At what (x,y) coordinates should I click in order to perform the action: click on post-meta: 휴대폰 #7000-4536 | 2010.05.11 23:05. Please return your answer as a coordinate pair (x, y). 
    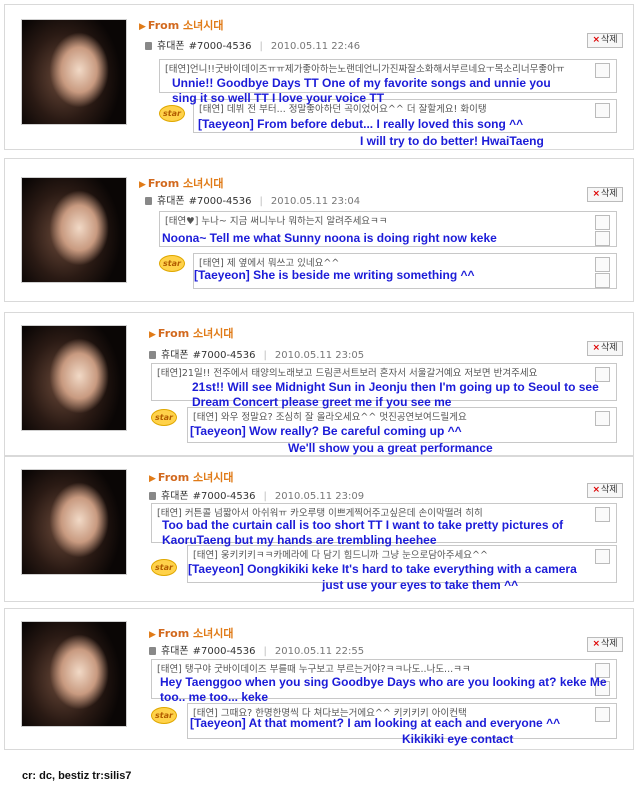
    Looking at the image, I should click on (256, 353).